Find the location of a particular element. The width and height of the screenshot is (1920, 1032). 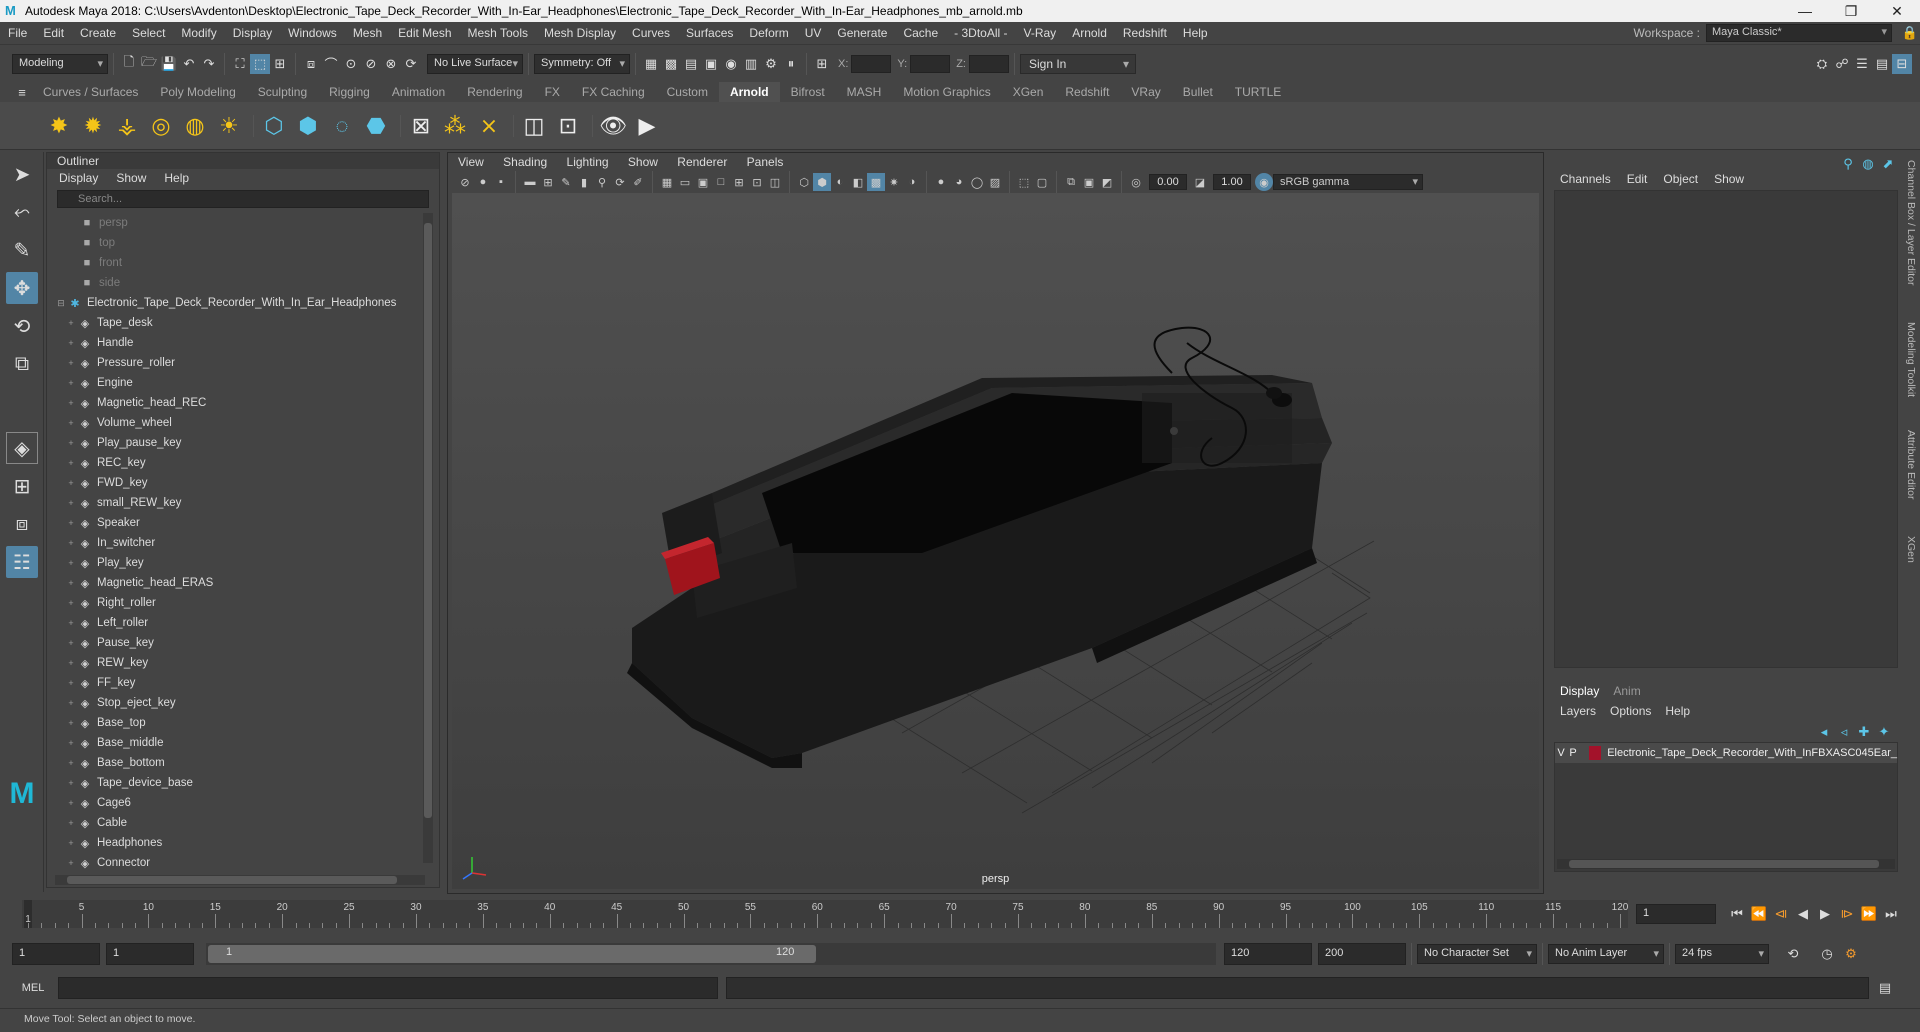

tab-anim: Anim is located at coordinates (1626, 691).